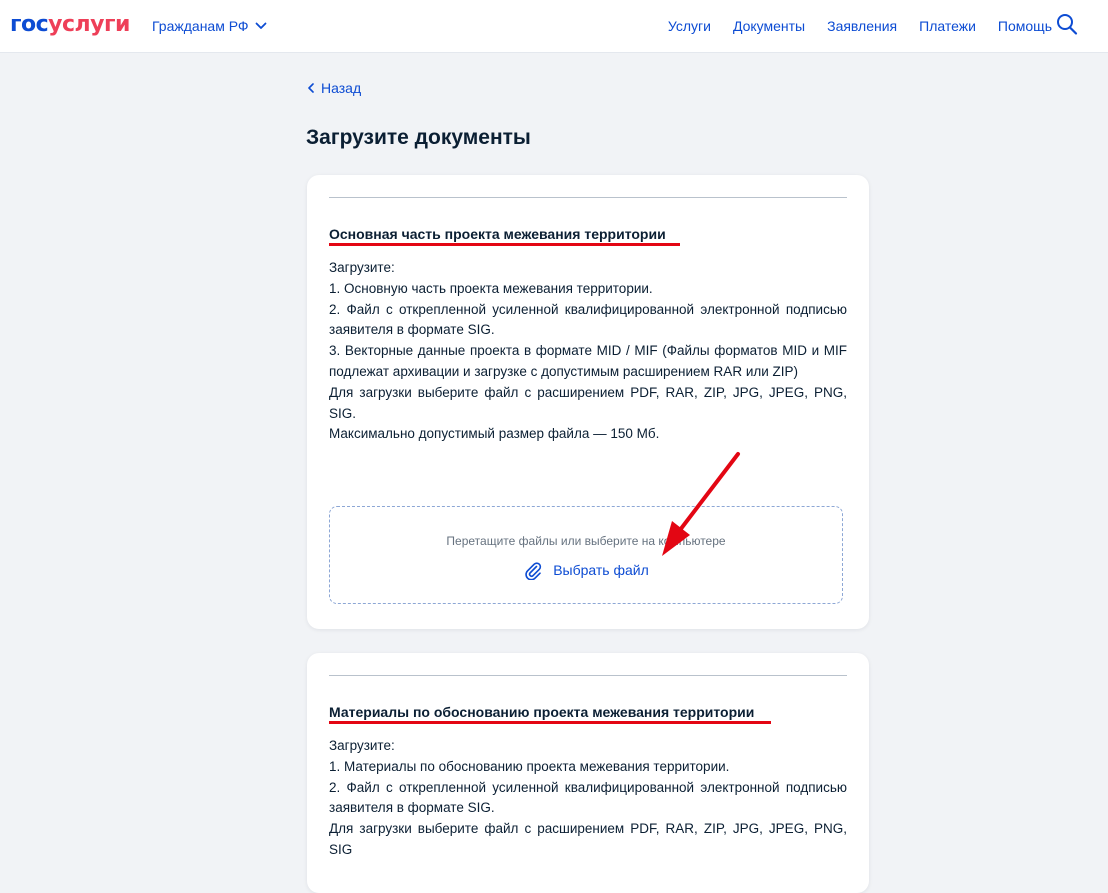  Describe the element at coordinates (341, 88) in the screenshot. I see `back-label: Назад` at that location.